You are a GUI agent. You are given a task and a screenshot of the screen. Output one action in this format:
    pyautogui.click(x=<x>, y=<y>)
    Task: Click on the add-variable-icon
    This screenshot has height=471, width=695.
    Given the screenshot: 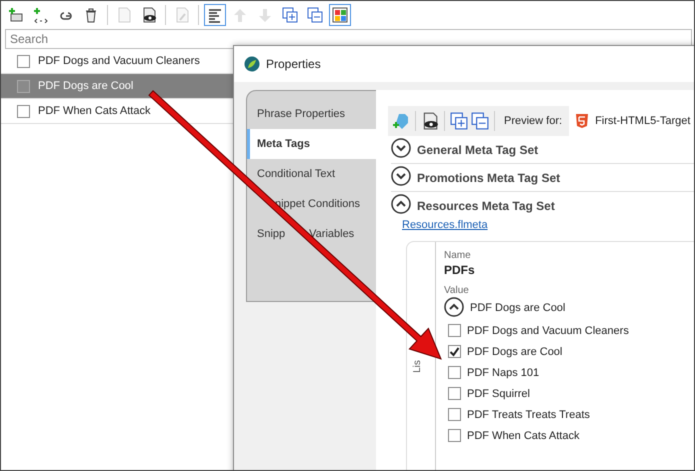 What is the action you would take?
    pyautogui.click(x=41, y=15)
    